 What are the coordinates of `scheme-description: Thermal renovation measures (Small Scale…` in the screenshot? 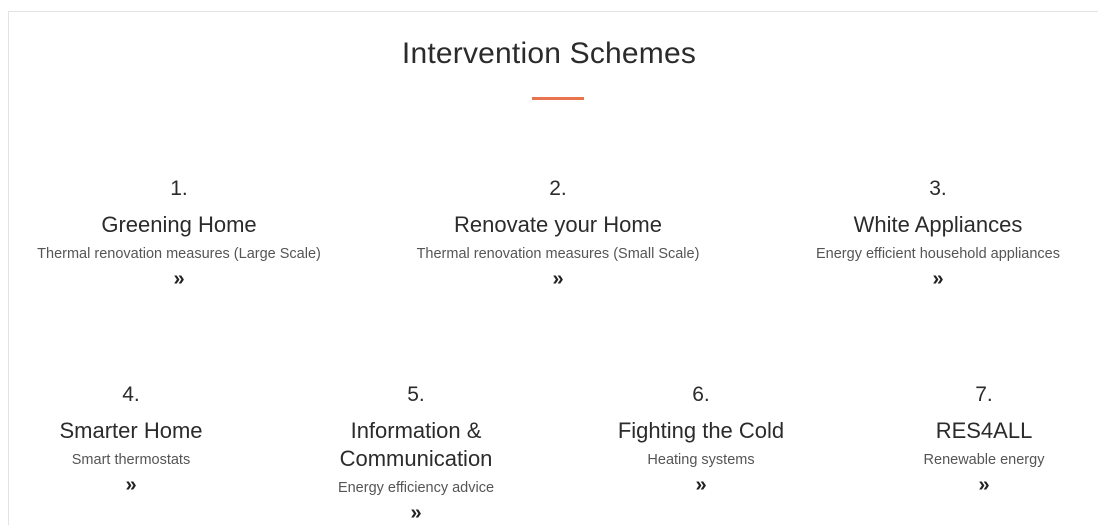 It's located at (558, 254).